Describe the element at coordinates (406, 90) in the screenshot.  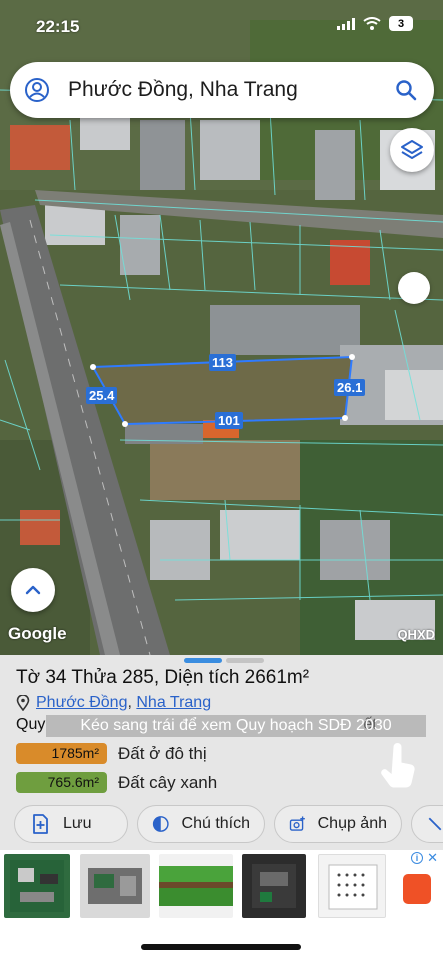
I see `search-icon` at that location.